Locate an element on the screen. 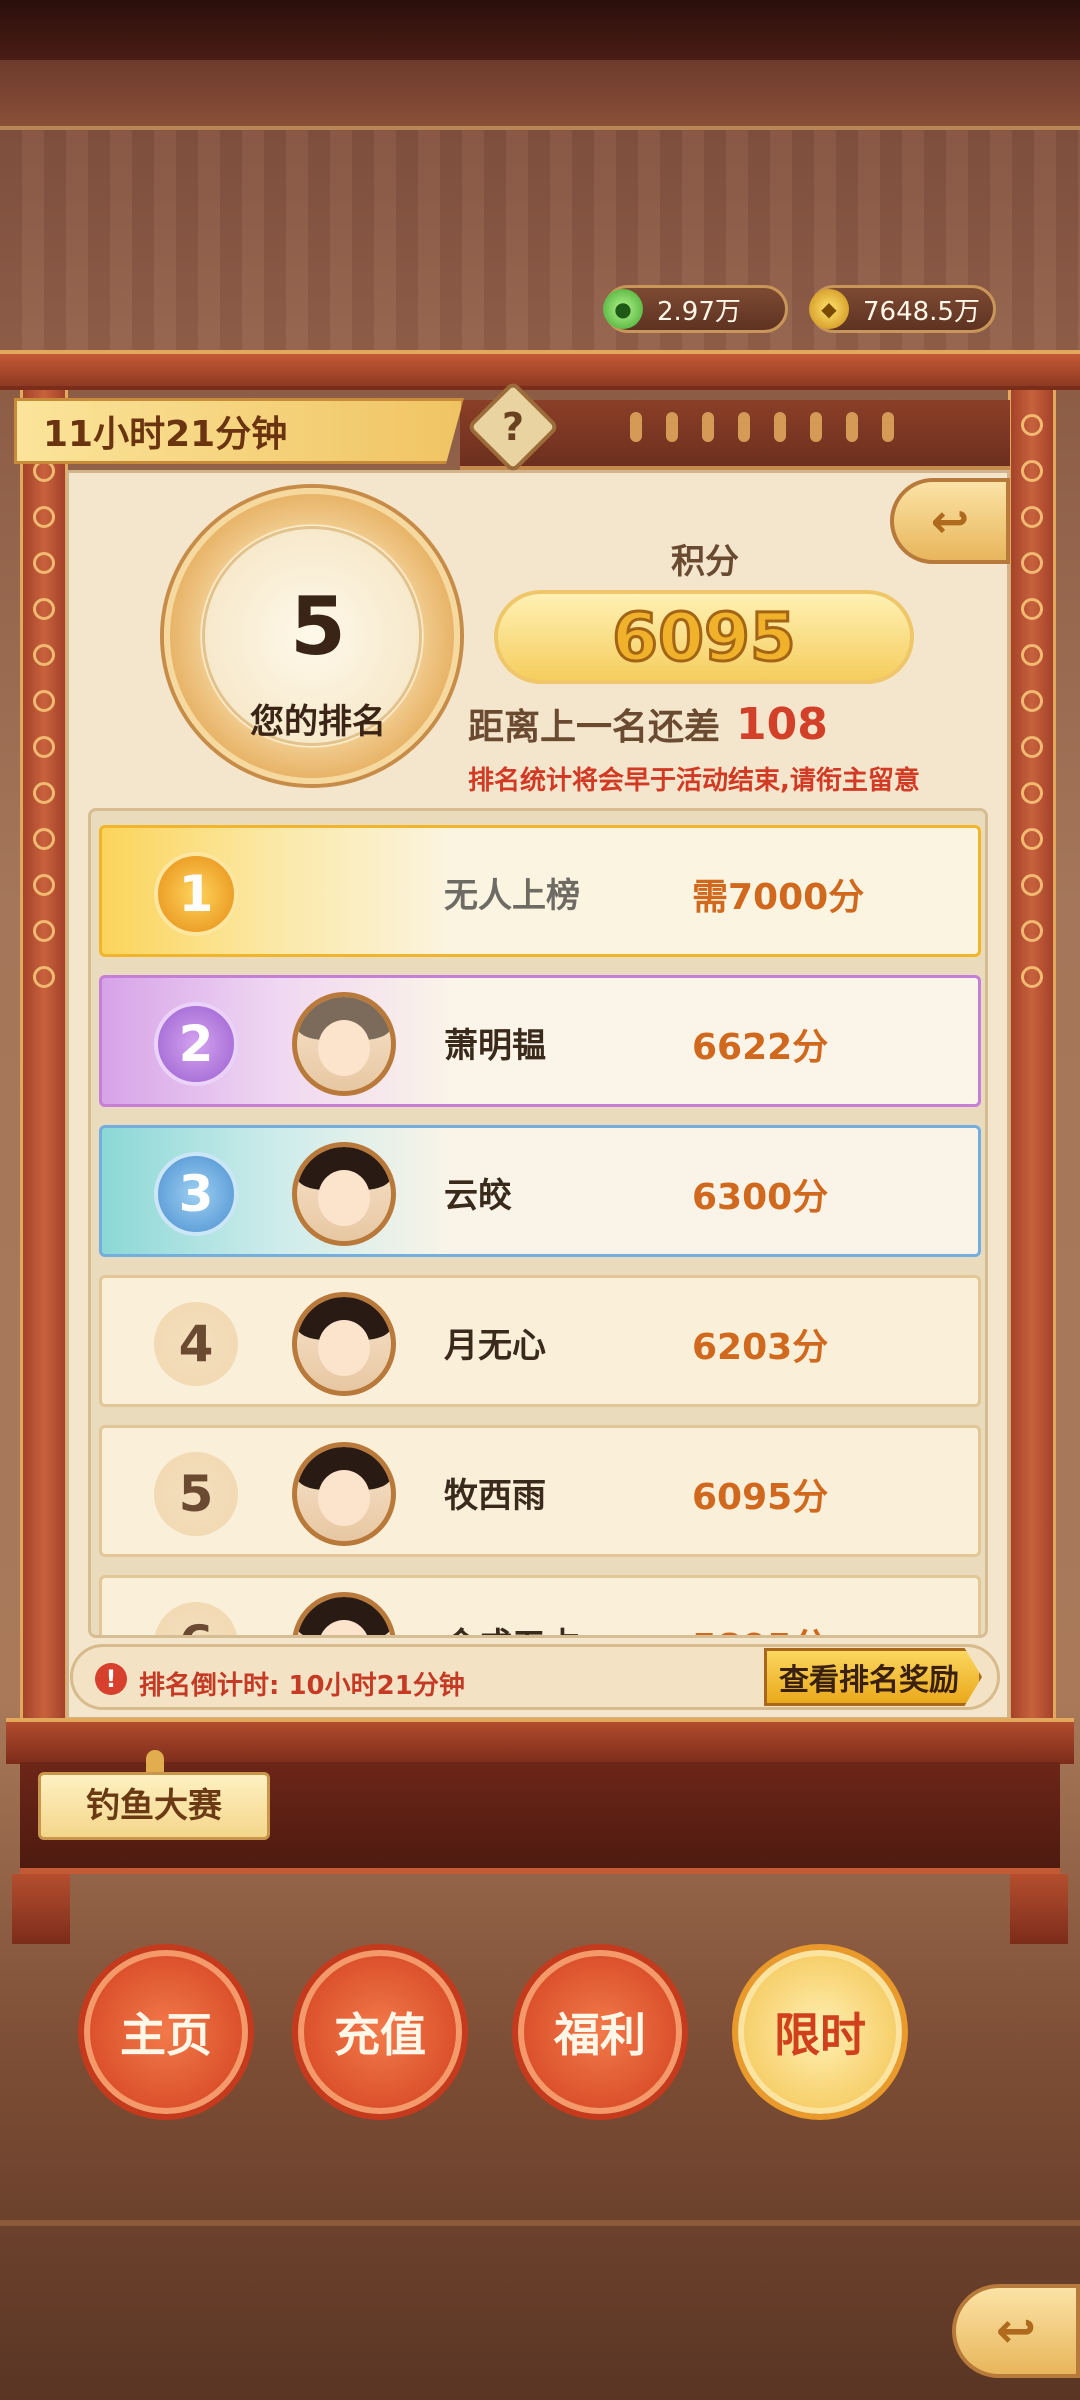 The width and height of the screenshot is (1080, 2400). frame-leg-left is located at coordinates (41, 1909).